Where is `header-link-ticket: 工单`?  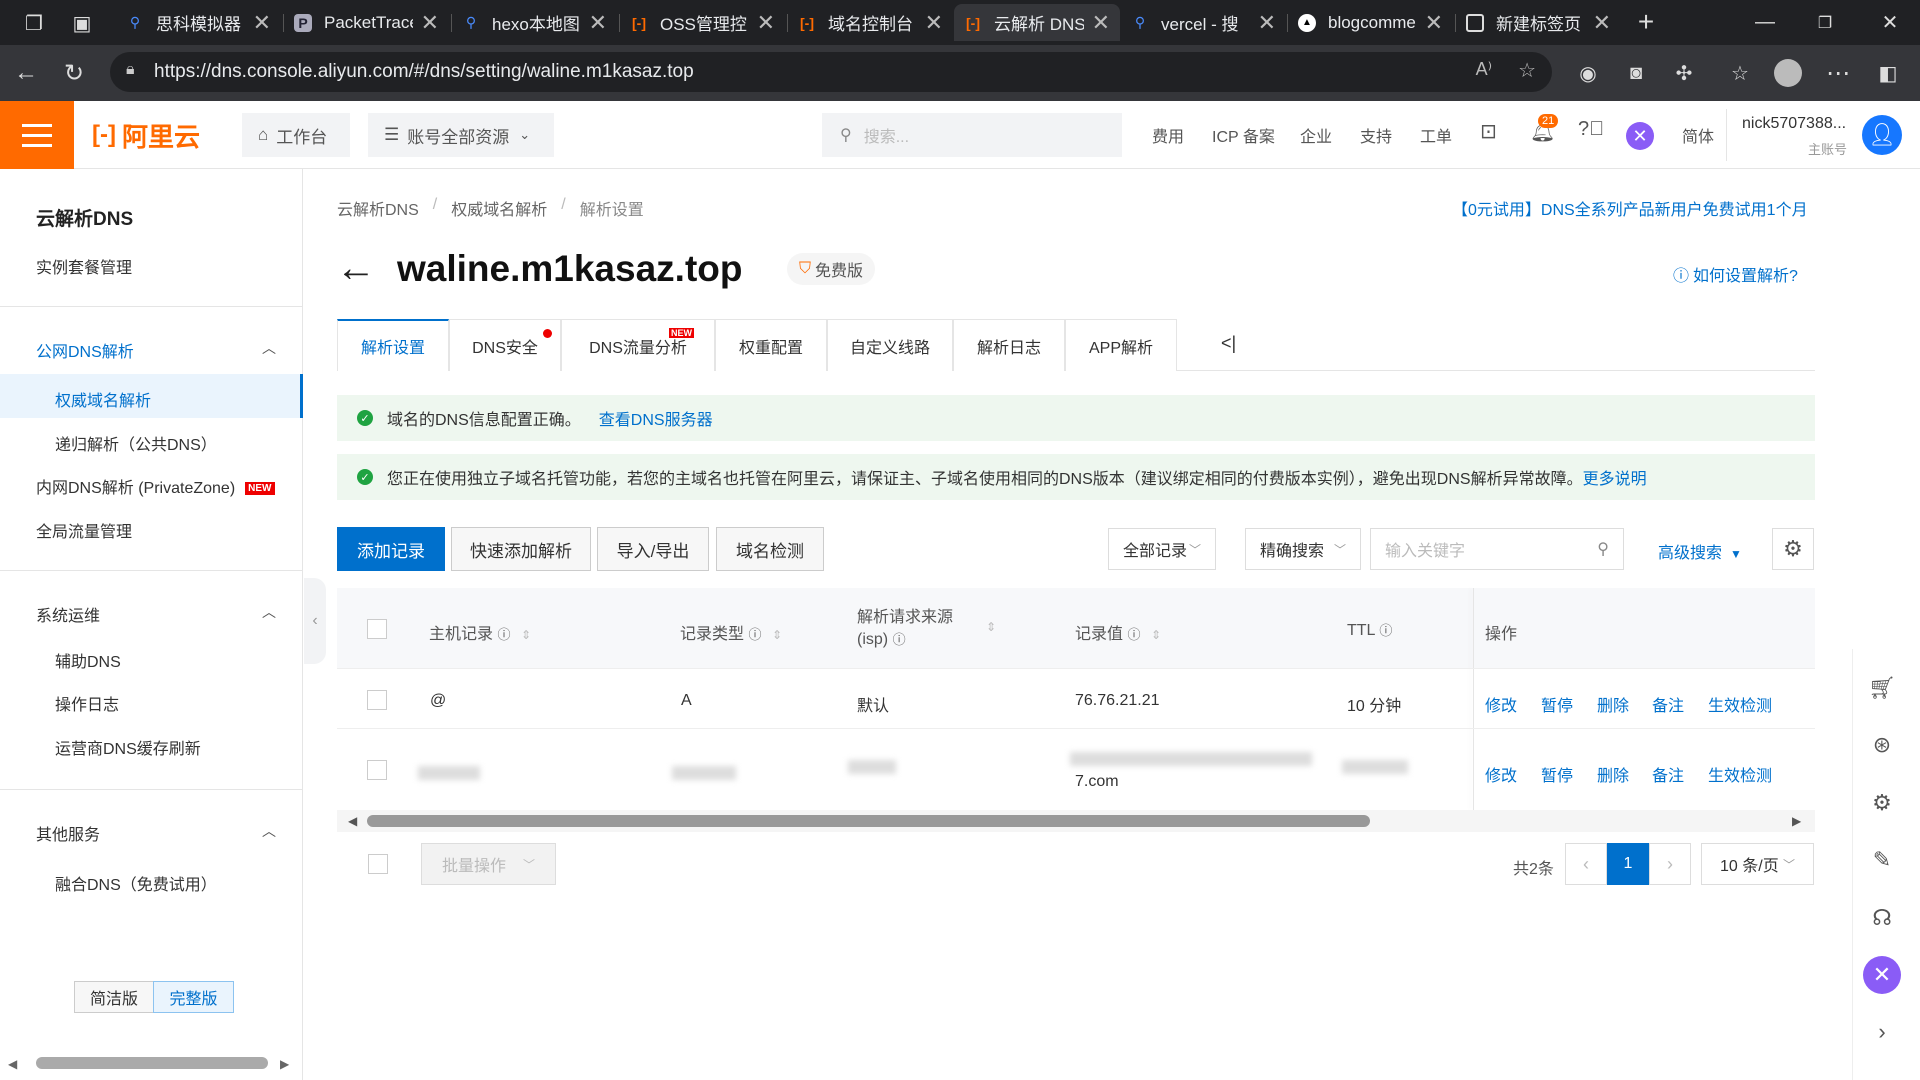
header-link-ticket: 工单 is located at coordinates (1436, 135).